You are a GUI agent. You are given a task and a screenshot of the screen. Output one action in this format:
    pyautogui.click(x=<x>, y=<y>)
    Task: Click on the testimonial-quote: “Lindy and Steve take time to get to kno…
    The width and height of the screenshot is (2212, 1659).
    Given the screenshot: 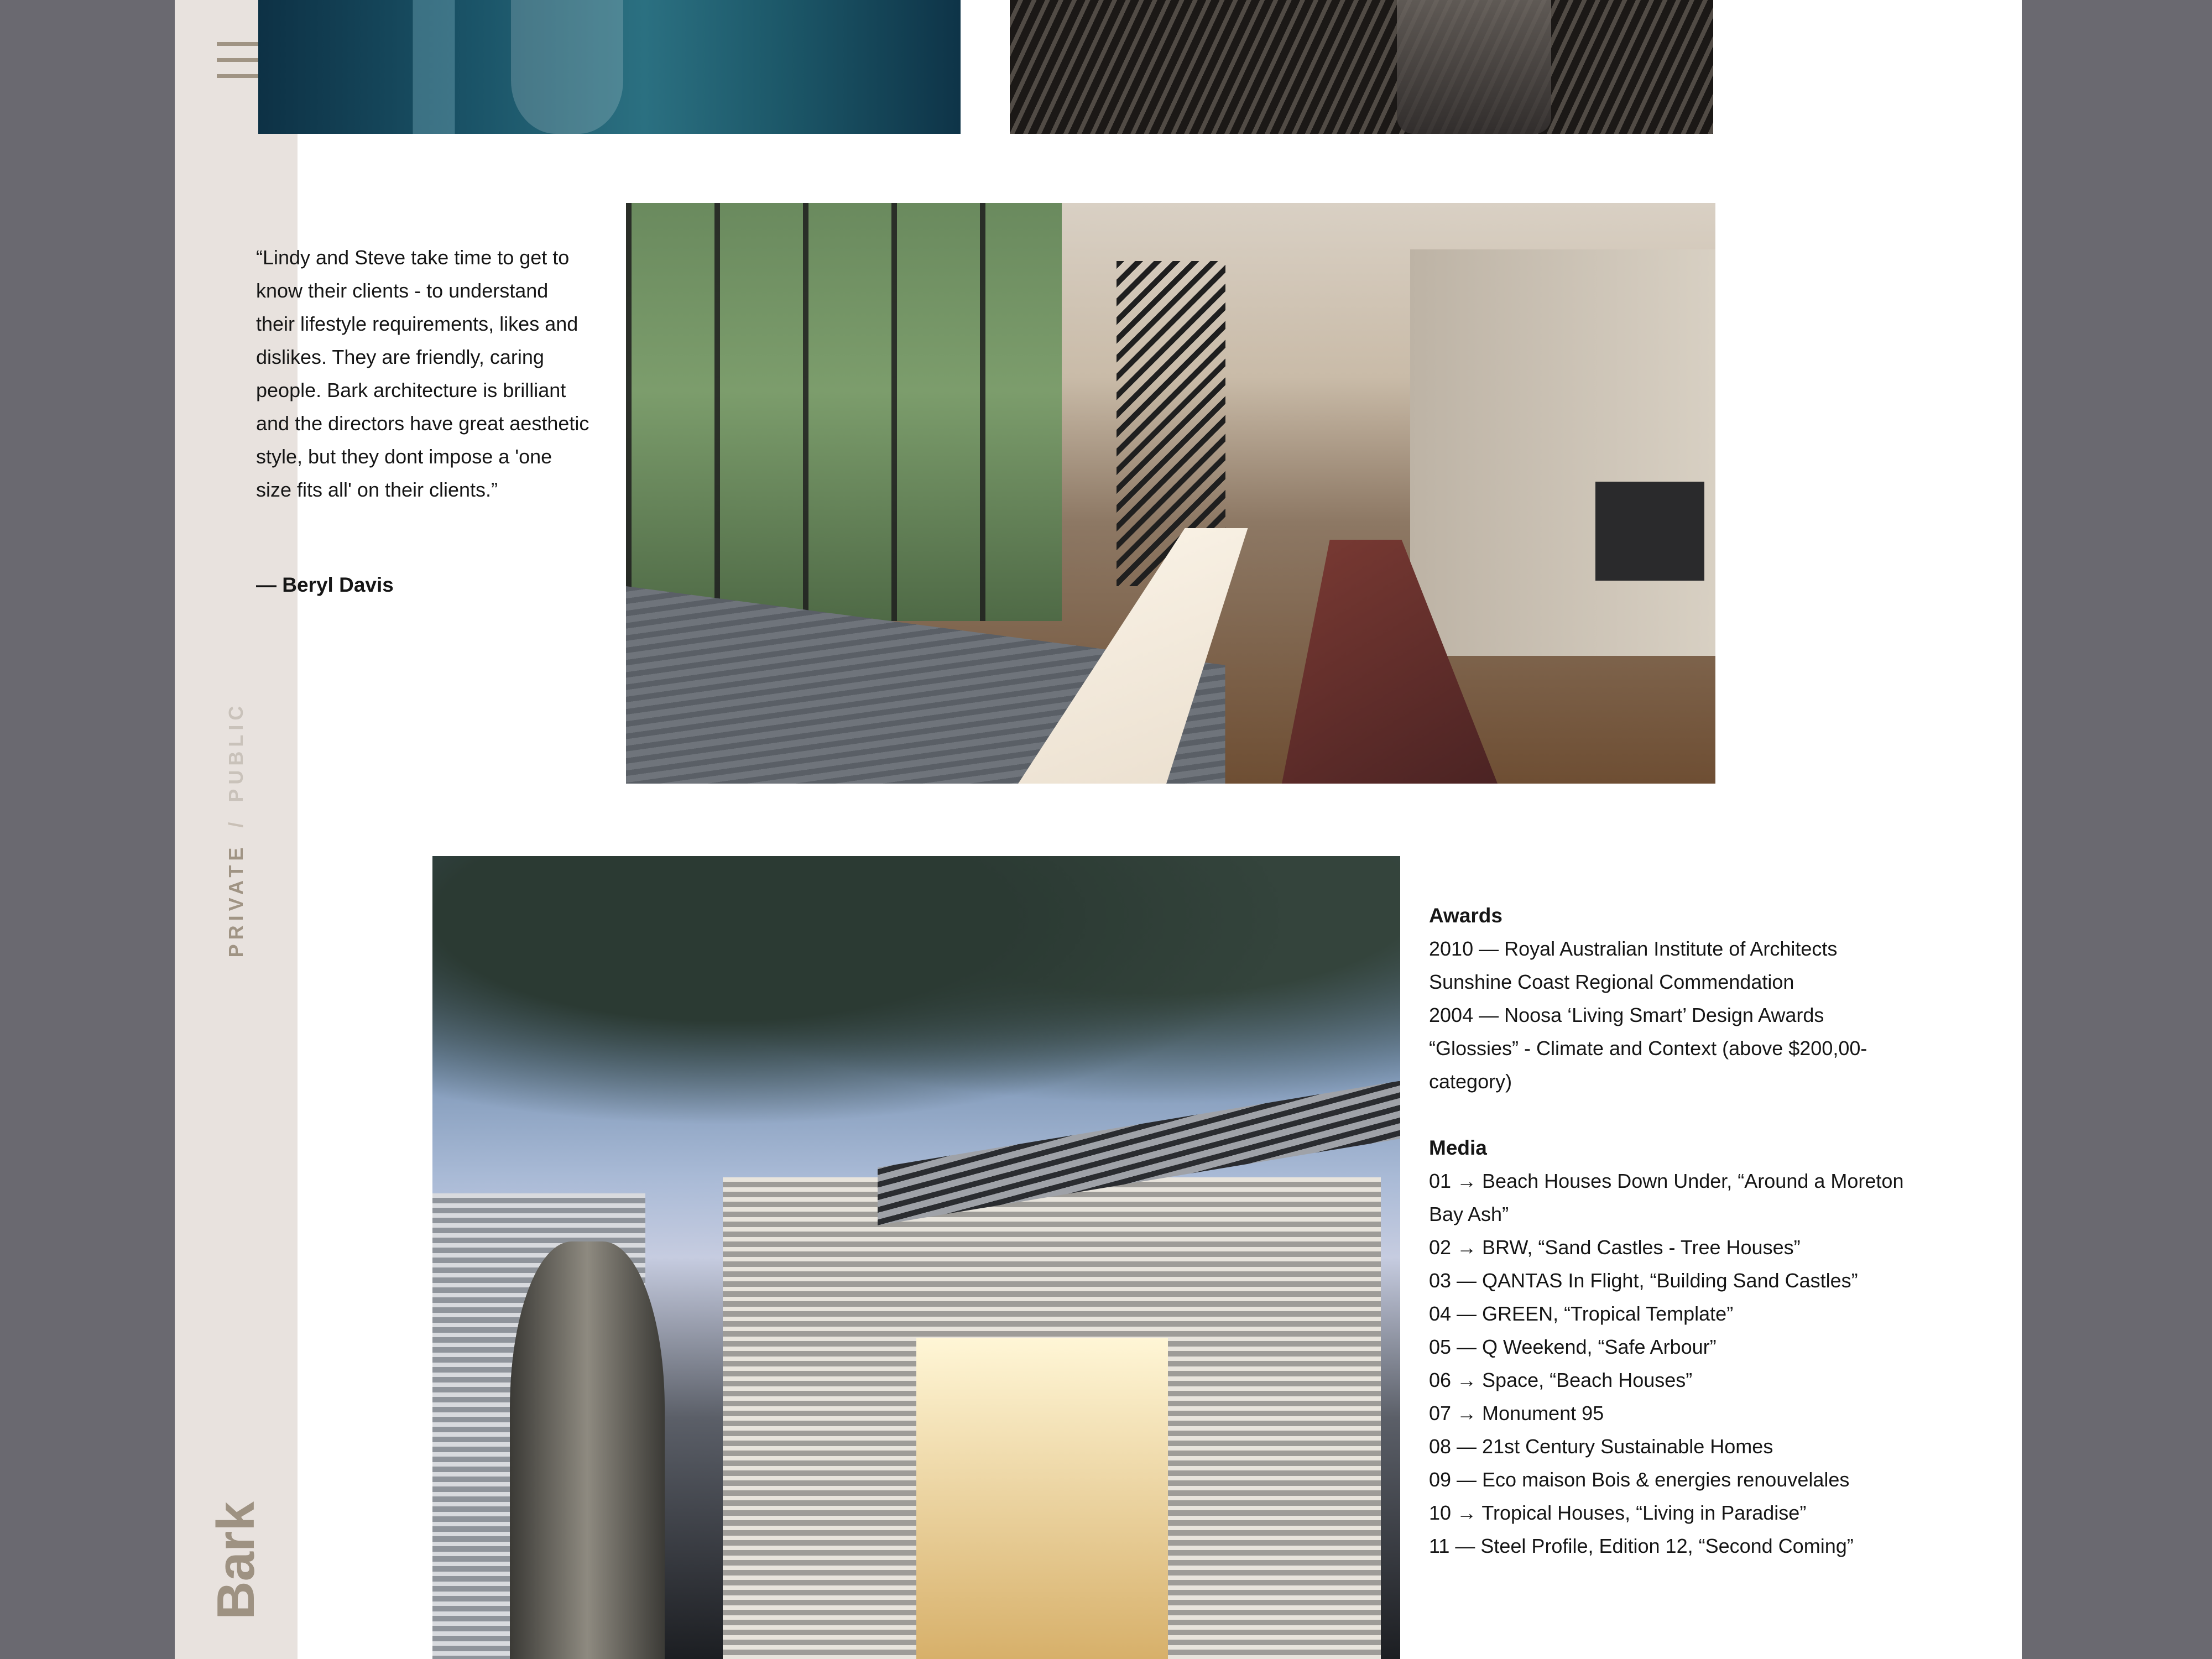 What is the action you would take?
    pyautogui.click(x=422, y=374)
    